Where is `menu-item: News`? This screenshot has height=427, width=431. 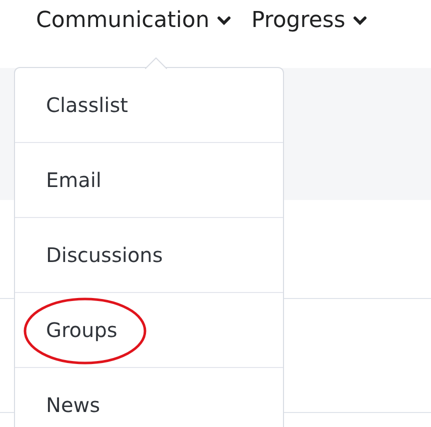 menu-item: News is located at coordinates (149, 397).